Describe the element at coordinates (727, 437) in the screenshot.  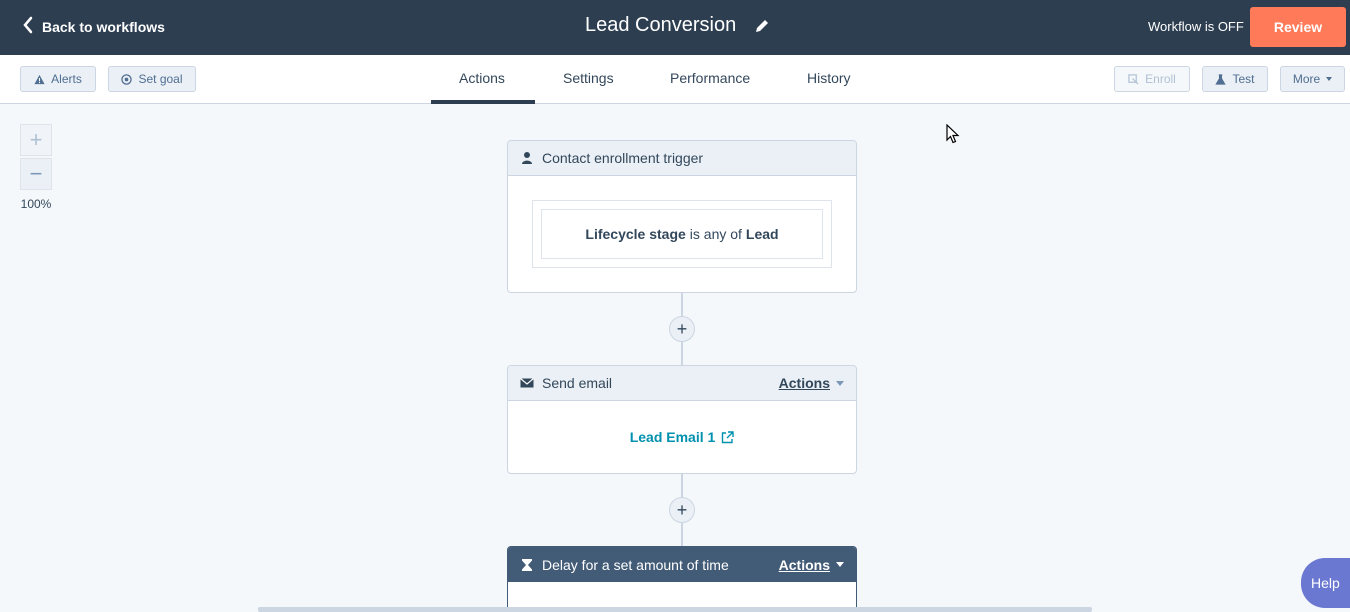
I see `external-link-icon` at that location.